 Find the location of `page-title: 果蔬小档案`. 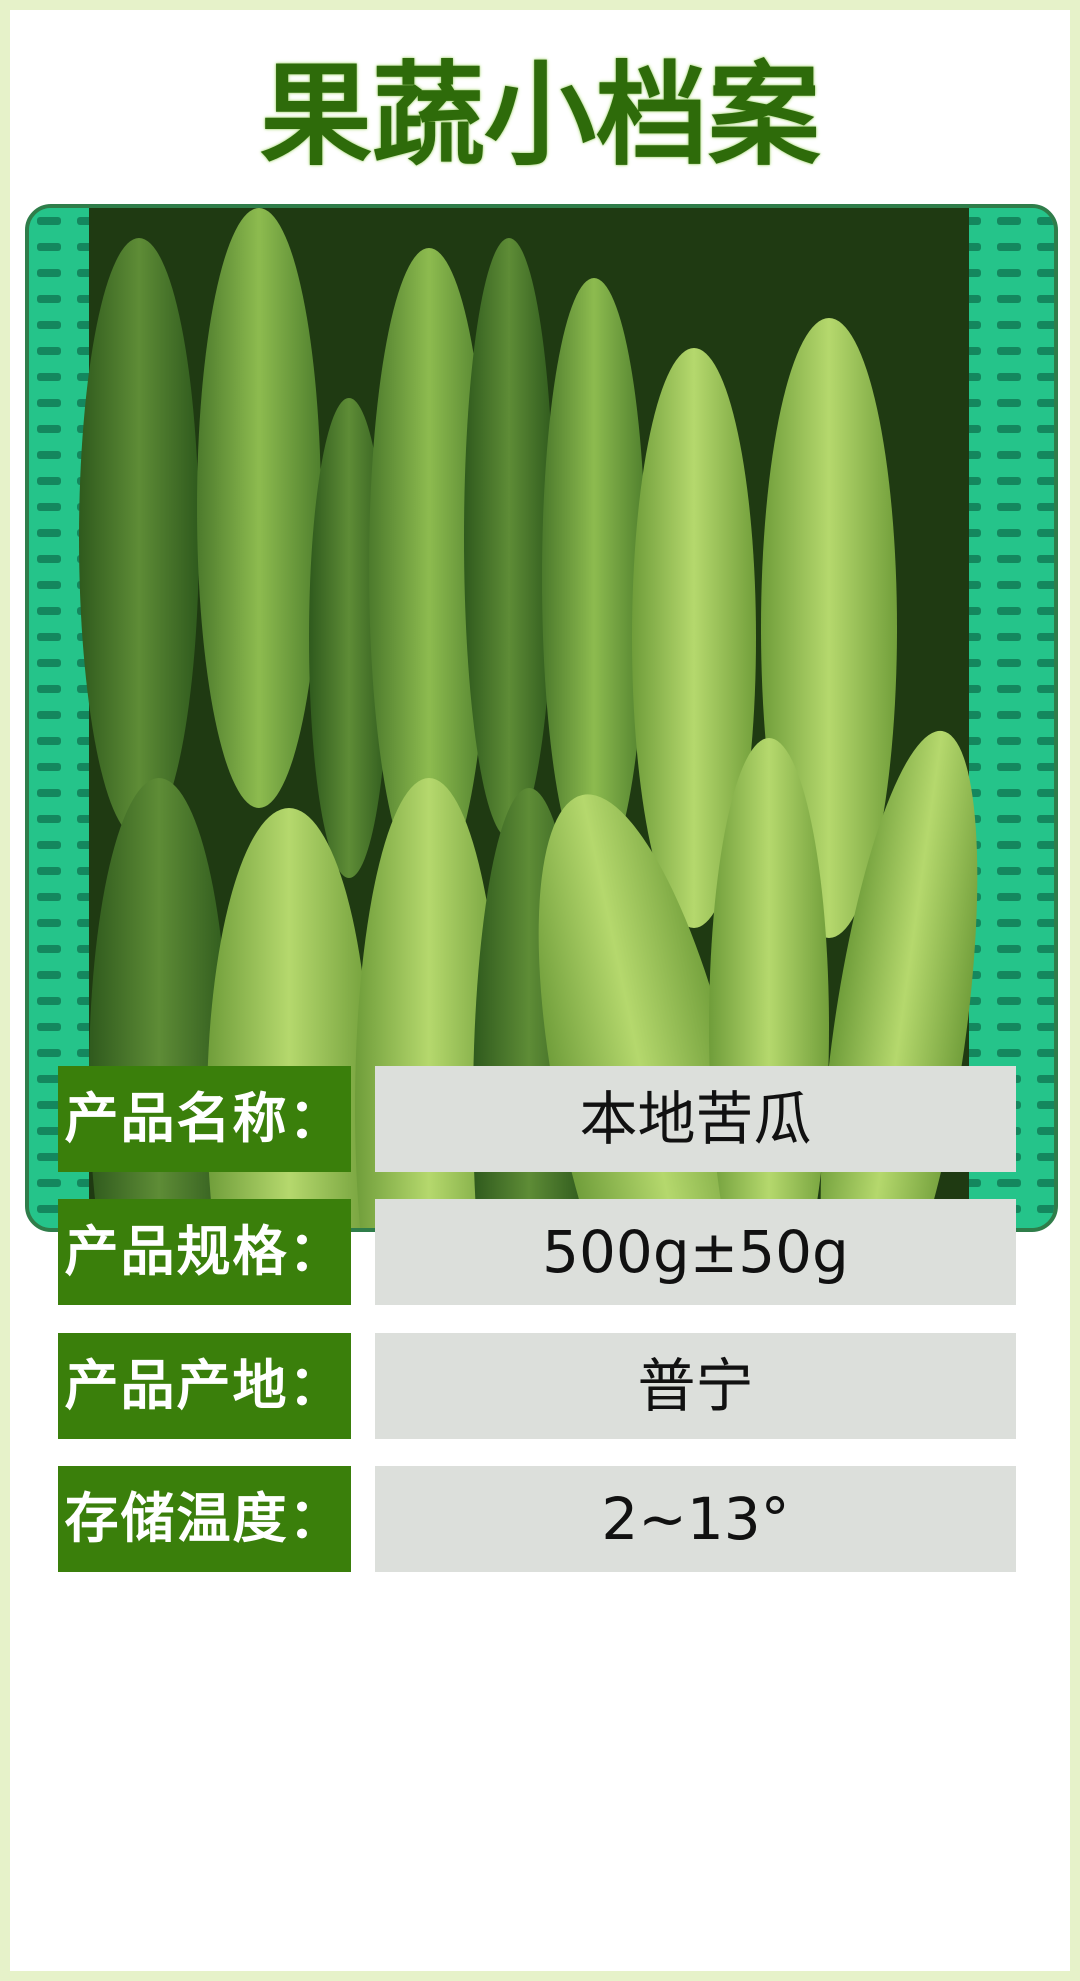

page-title: 果蔬小档案 is located at coordinates (540, 116).